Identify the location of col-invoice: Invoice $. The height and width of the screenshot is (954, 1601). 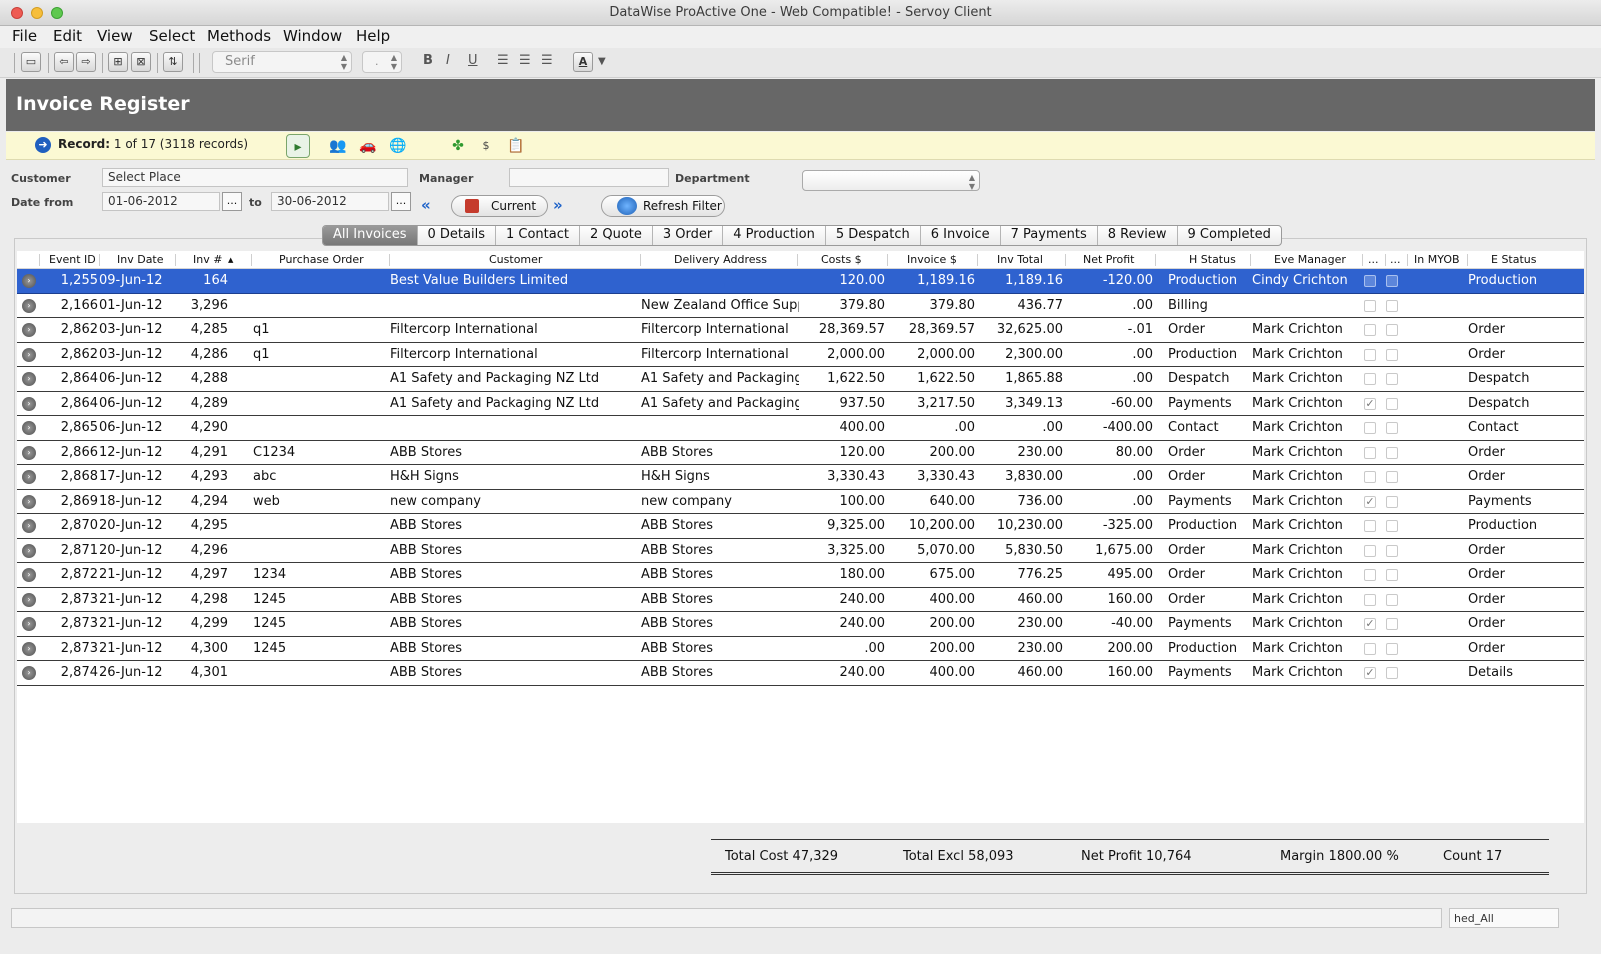
(932, 259).